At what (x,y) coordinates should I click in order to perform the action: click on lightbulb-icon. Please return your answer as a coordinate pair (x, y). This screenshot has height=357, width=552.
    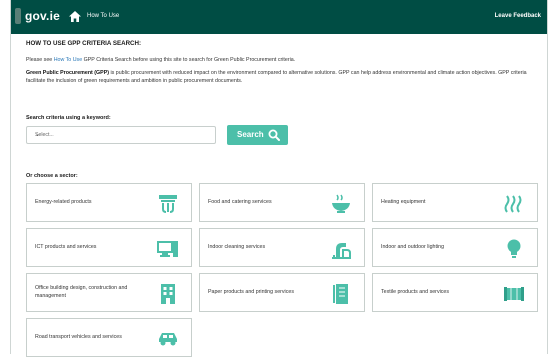
    Looking at the image, I should click on (514, 248).